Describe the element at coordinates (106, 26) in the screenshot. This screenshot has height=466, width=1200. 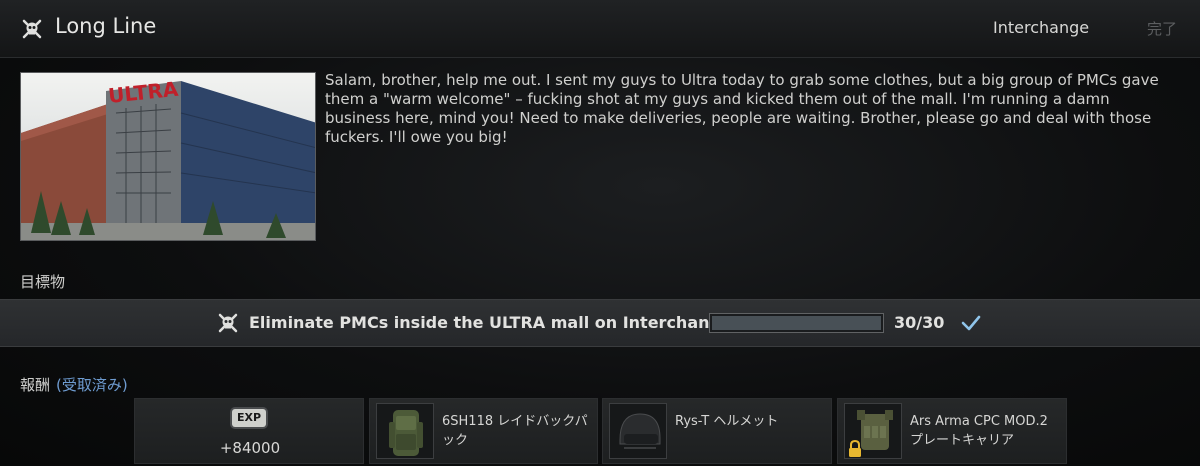
I see `quest-title: Long Line` at that location.